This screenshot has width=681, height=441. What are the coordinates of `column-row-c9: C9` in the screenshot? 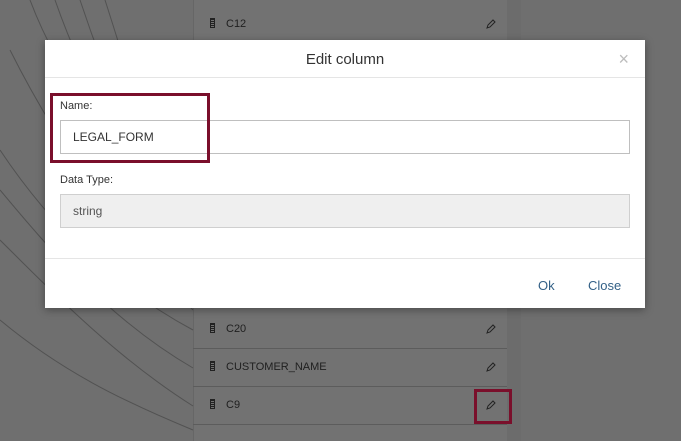 It's located at (350, 406).